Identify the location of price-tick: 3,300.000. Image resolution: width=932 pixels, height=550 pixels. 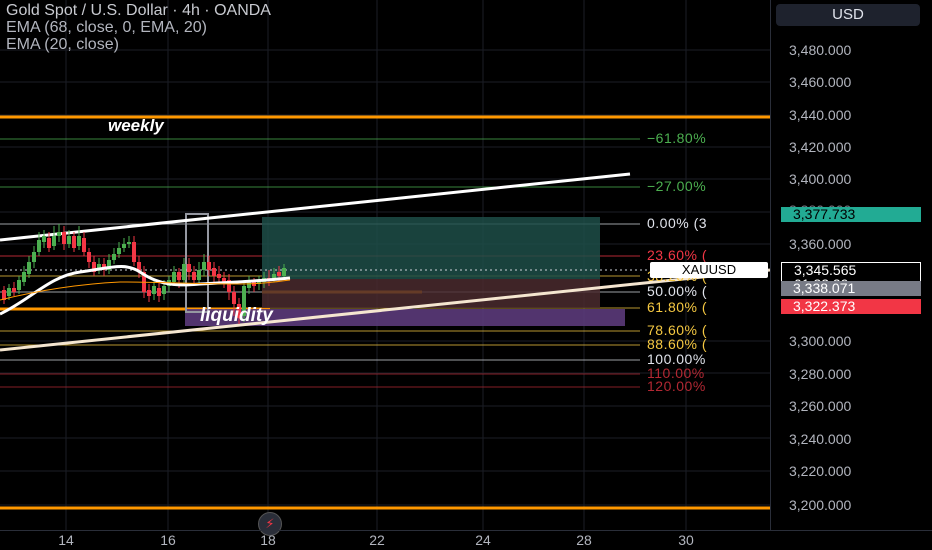
(820, 341).